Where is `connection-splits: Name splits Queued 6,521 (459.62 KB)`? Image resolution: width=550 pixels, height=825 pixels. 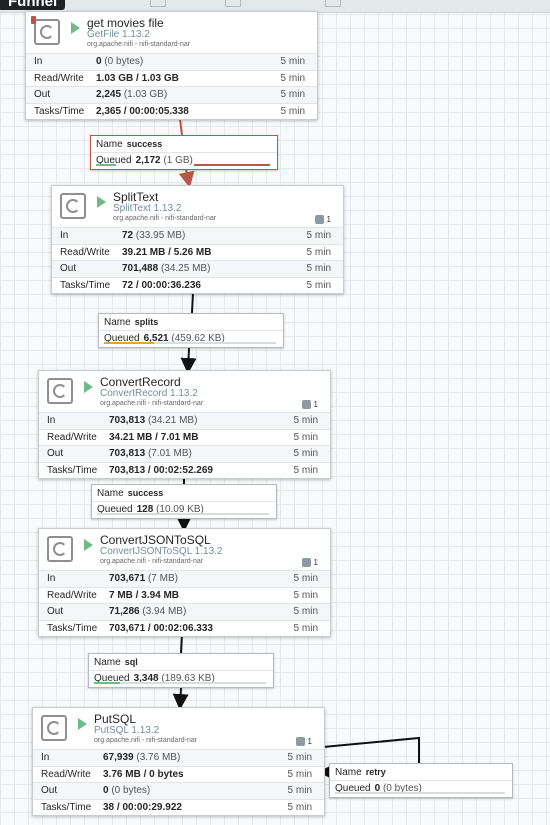
connection-splits: Name splits Queued 6,521 (459.62 KB) is located at coordinates (191, 330).